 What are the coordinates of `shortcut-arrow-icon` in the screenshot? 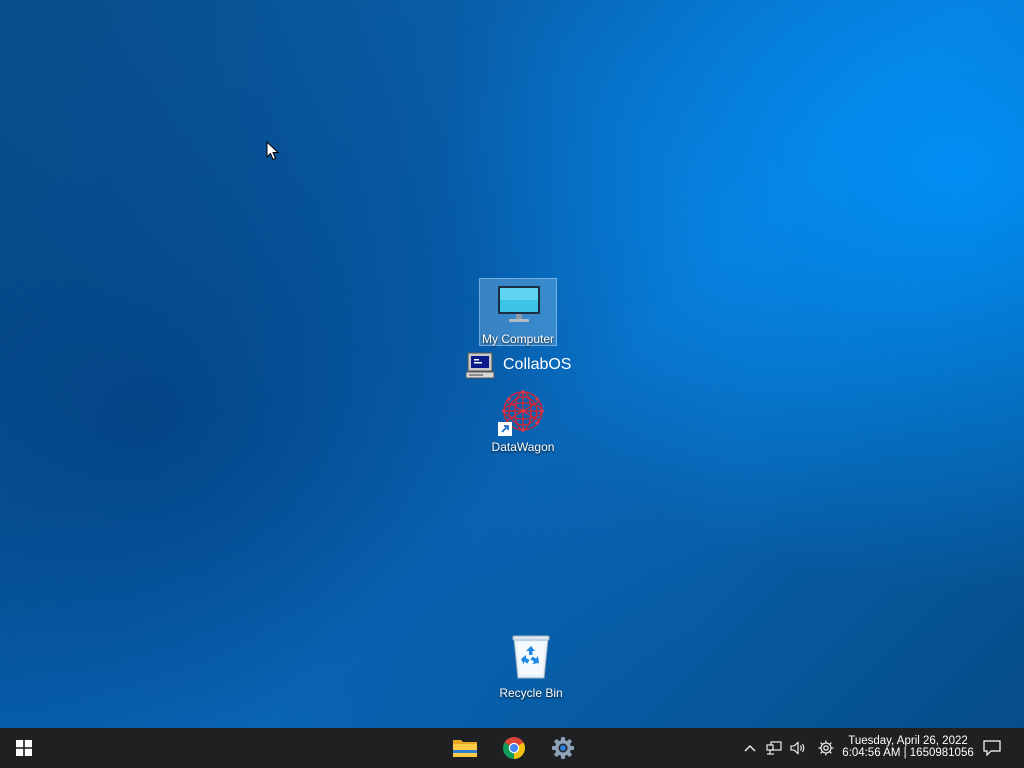 It's located at (505, 429).